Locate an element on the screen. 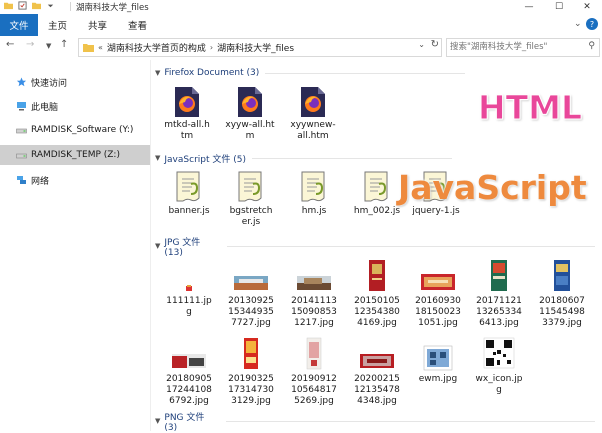  group-header-firefox: ▼ Firefox Document (3) is located at coordinates (375, 73).